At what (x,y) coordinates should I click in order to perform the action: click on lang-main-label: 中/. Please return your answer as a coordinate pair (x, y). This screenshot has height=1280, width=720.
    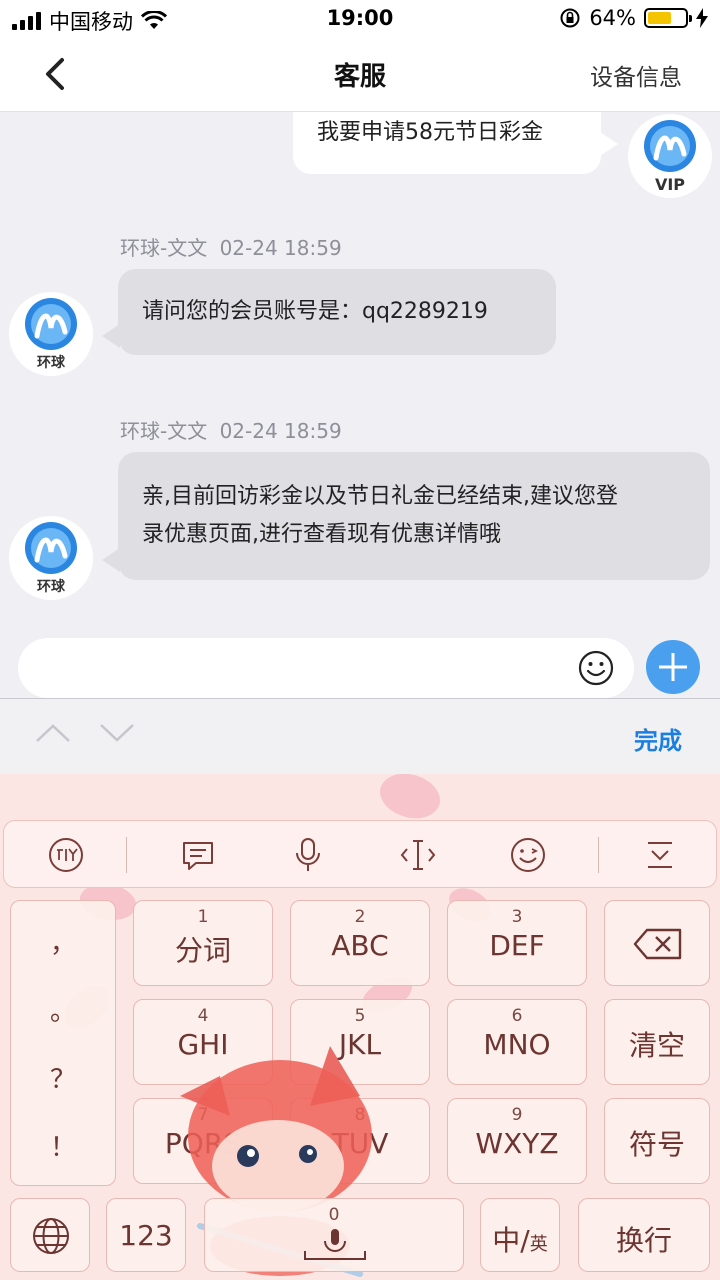
    Looking at the image, I should click on (511, 1240).